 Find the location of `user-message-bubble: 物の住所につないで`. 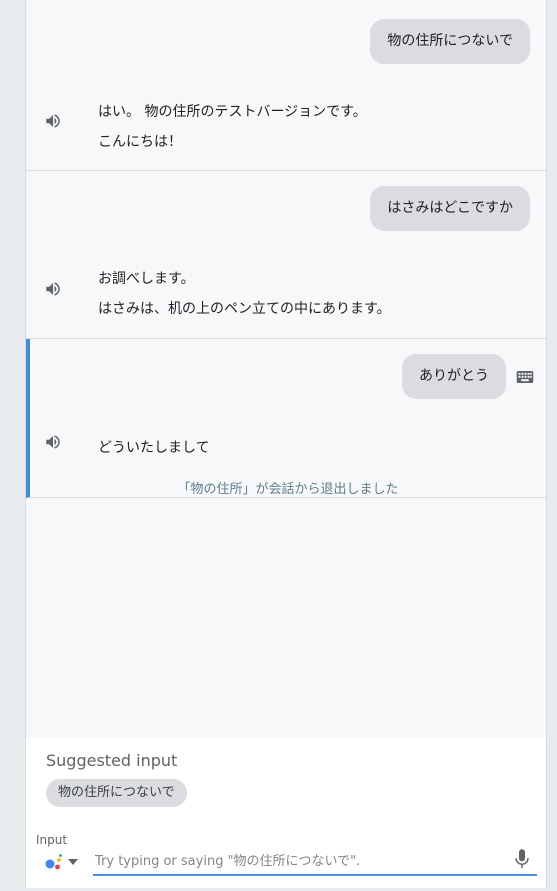

user-message-bubble: 物の住所につないで is located at coordinates (450, 41).